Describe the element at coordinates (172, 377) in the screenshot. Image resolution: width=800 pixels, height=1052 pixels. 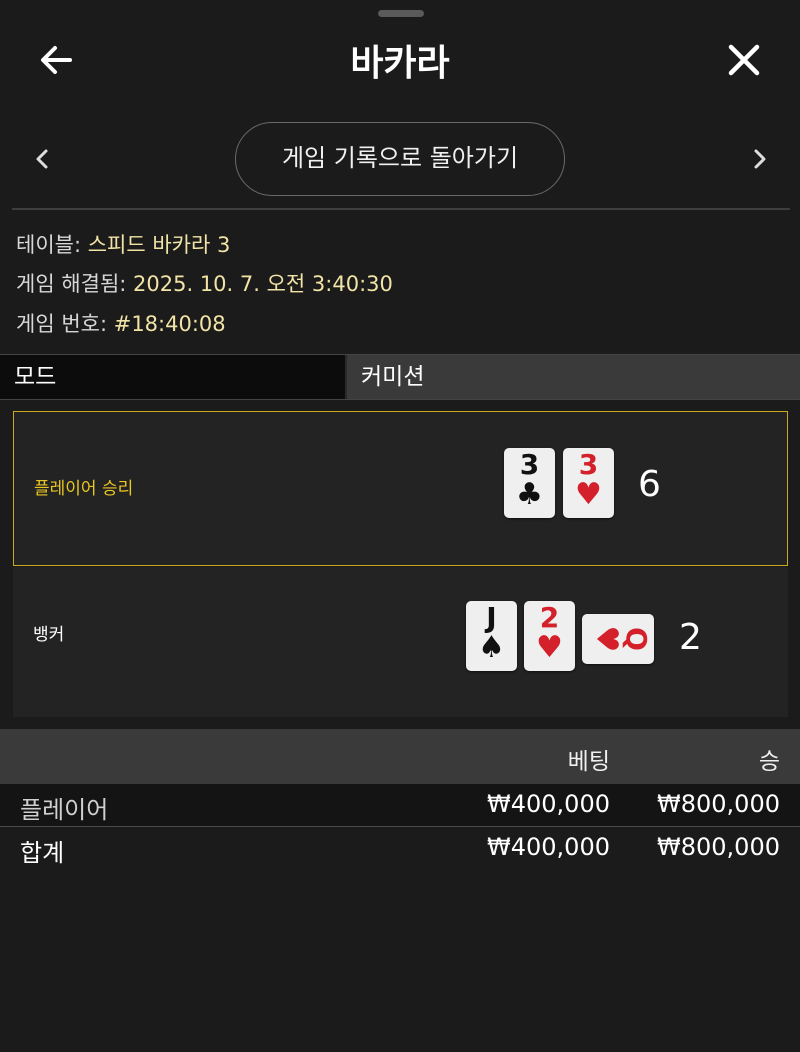
I see `tab-mode: 모드` at that location.